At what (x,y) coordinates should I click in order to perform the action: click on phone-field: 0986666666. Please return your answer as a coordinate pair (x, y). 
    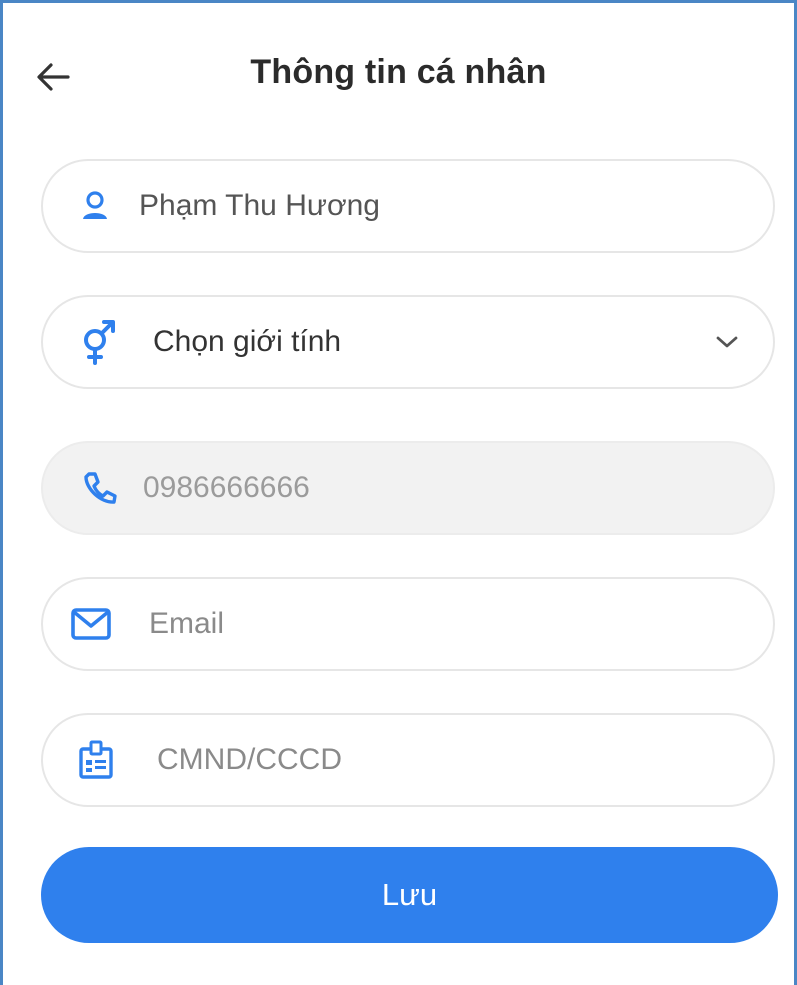
    Looking at the image, I should click on (408, 488).